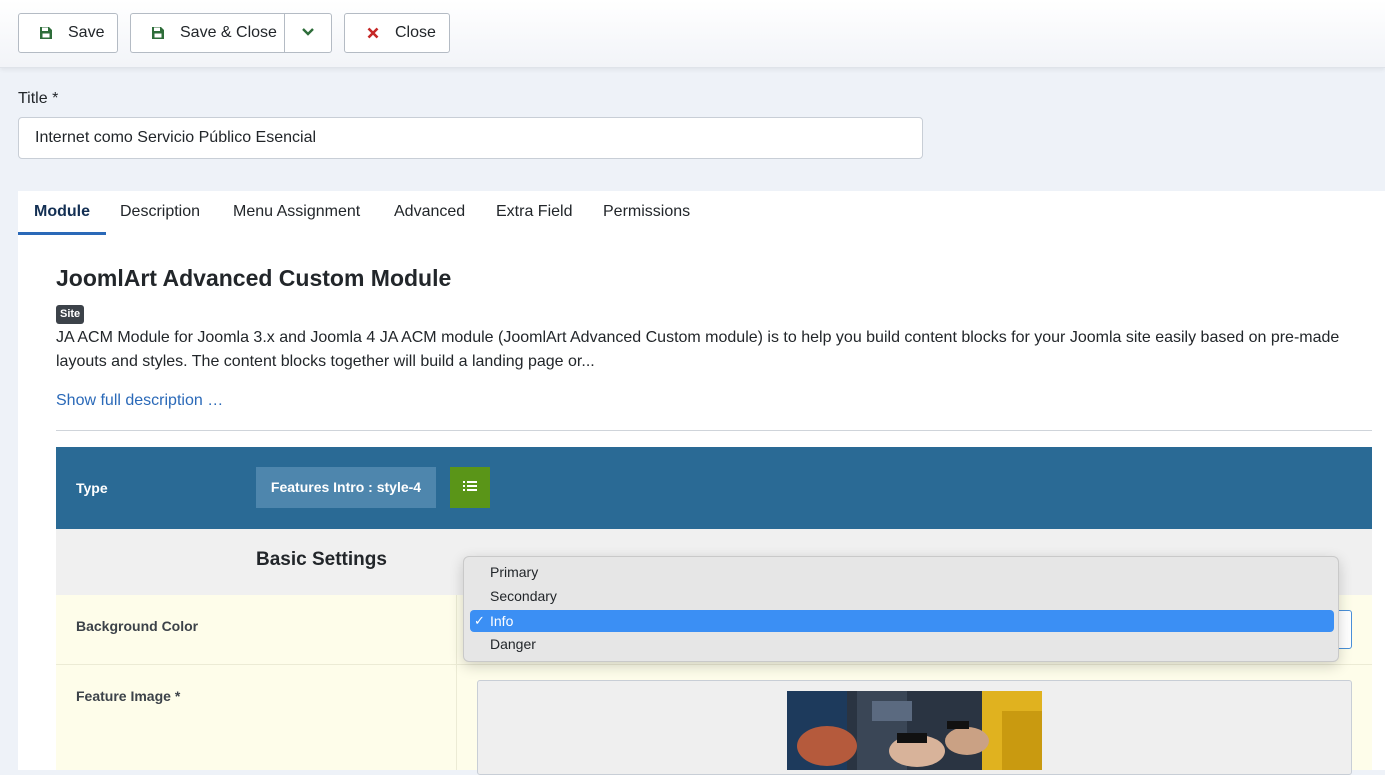 Image resolution: width=1385 pixels, height=775 pixels. I want to click on title-label: Title *, so click(38, 98).